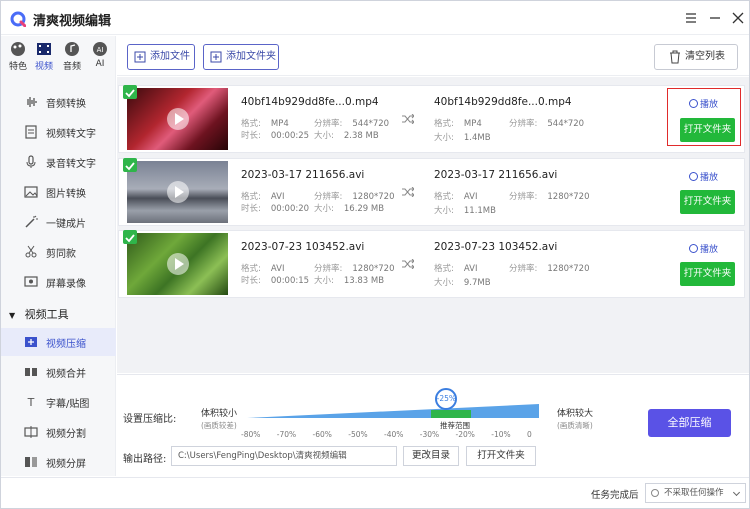 The height and width of the screenshot is (509, 750). What do you see at coordinates (691, 18) in the screenshot?
I see `menu-icon` at bounding box center [691, 18].